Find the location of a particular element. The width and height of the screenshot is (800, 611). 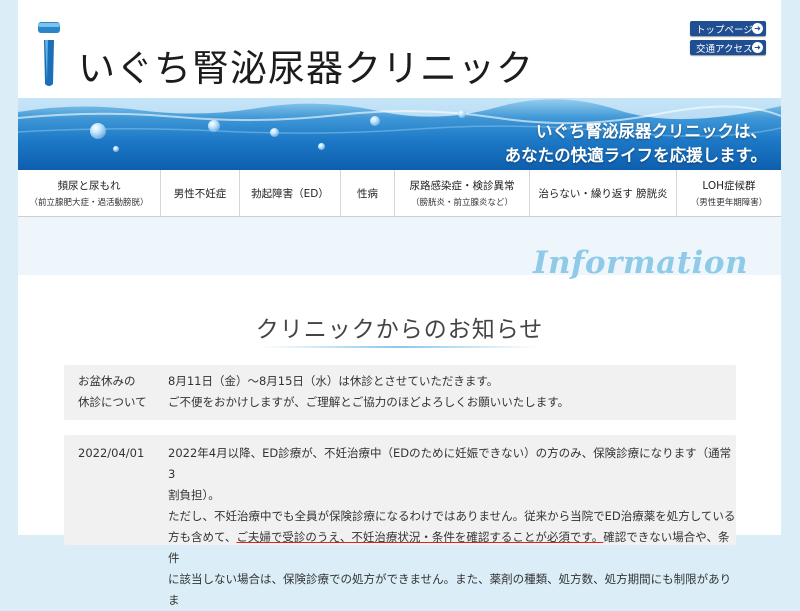

notice-label-line: お盆休みの is located at coordinates (107, 381).